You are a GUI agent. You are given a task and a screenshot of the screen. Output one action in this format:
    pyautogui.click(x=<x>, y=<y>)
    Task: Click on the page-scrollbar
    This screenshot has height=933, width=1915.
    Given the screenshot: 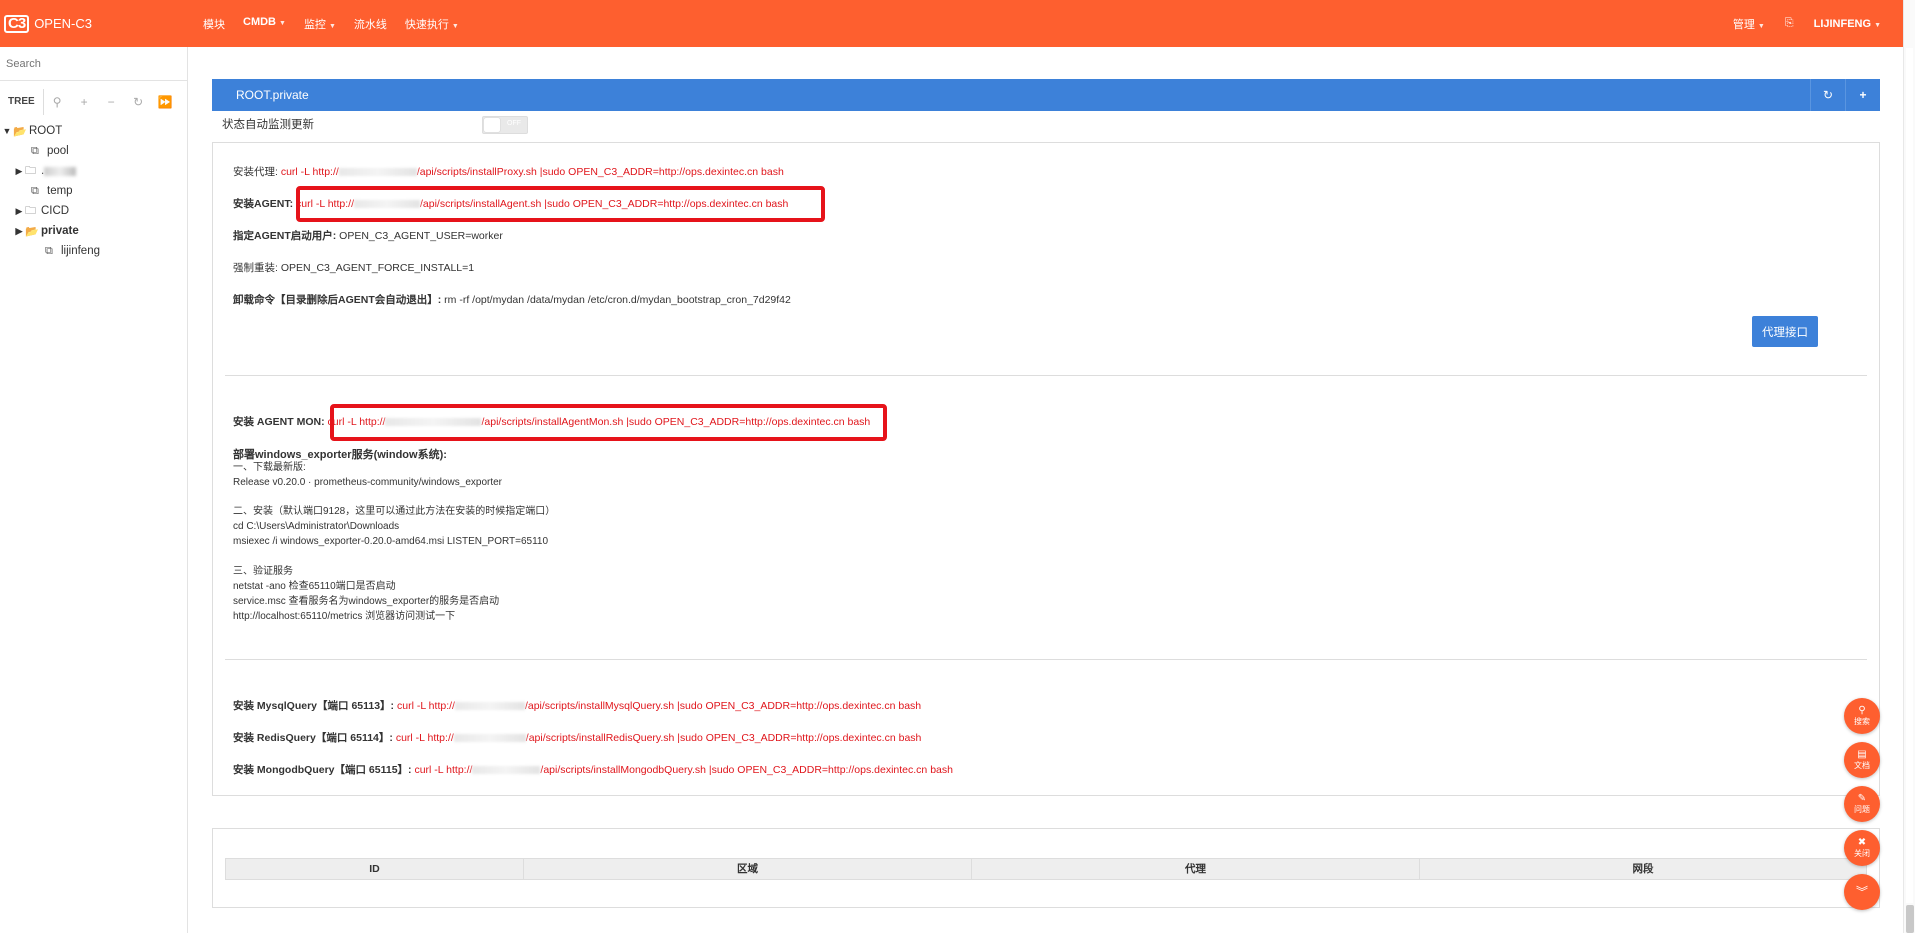 What is the action you would take?
    pyautogui.click(x=1909, y=466)
    